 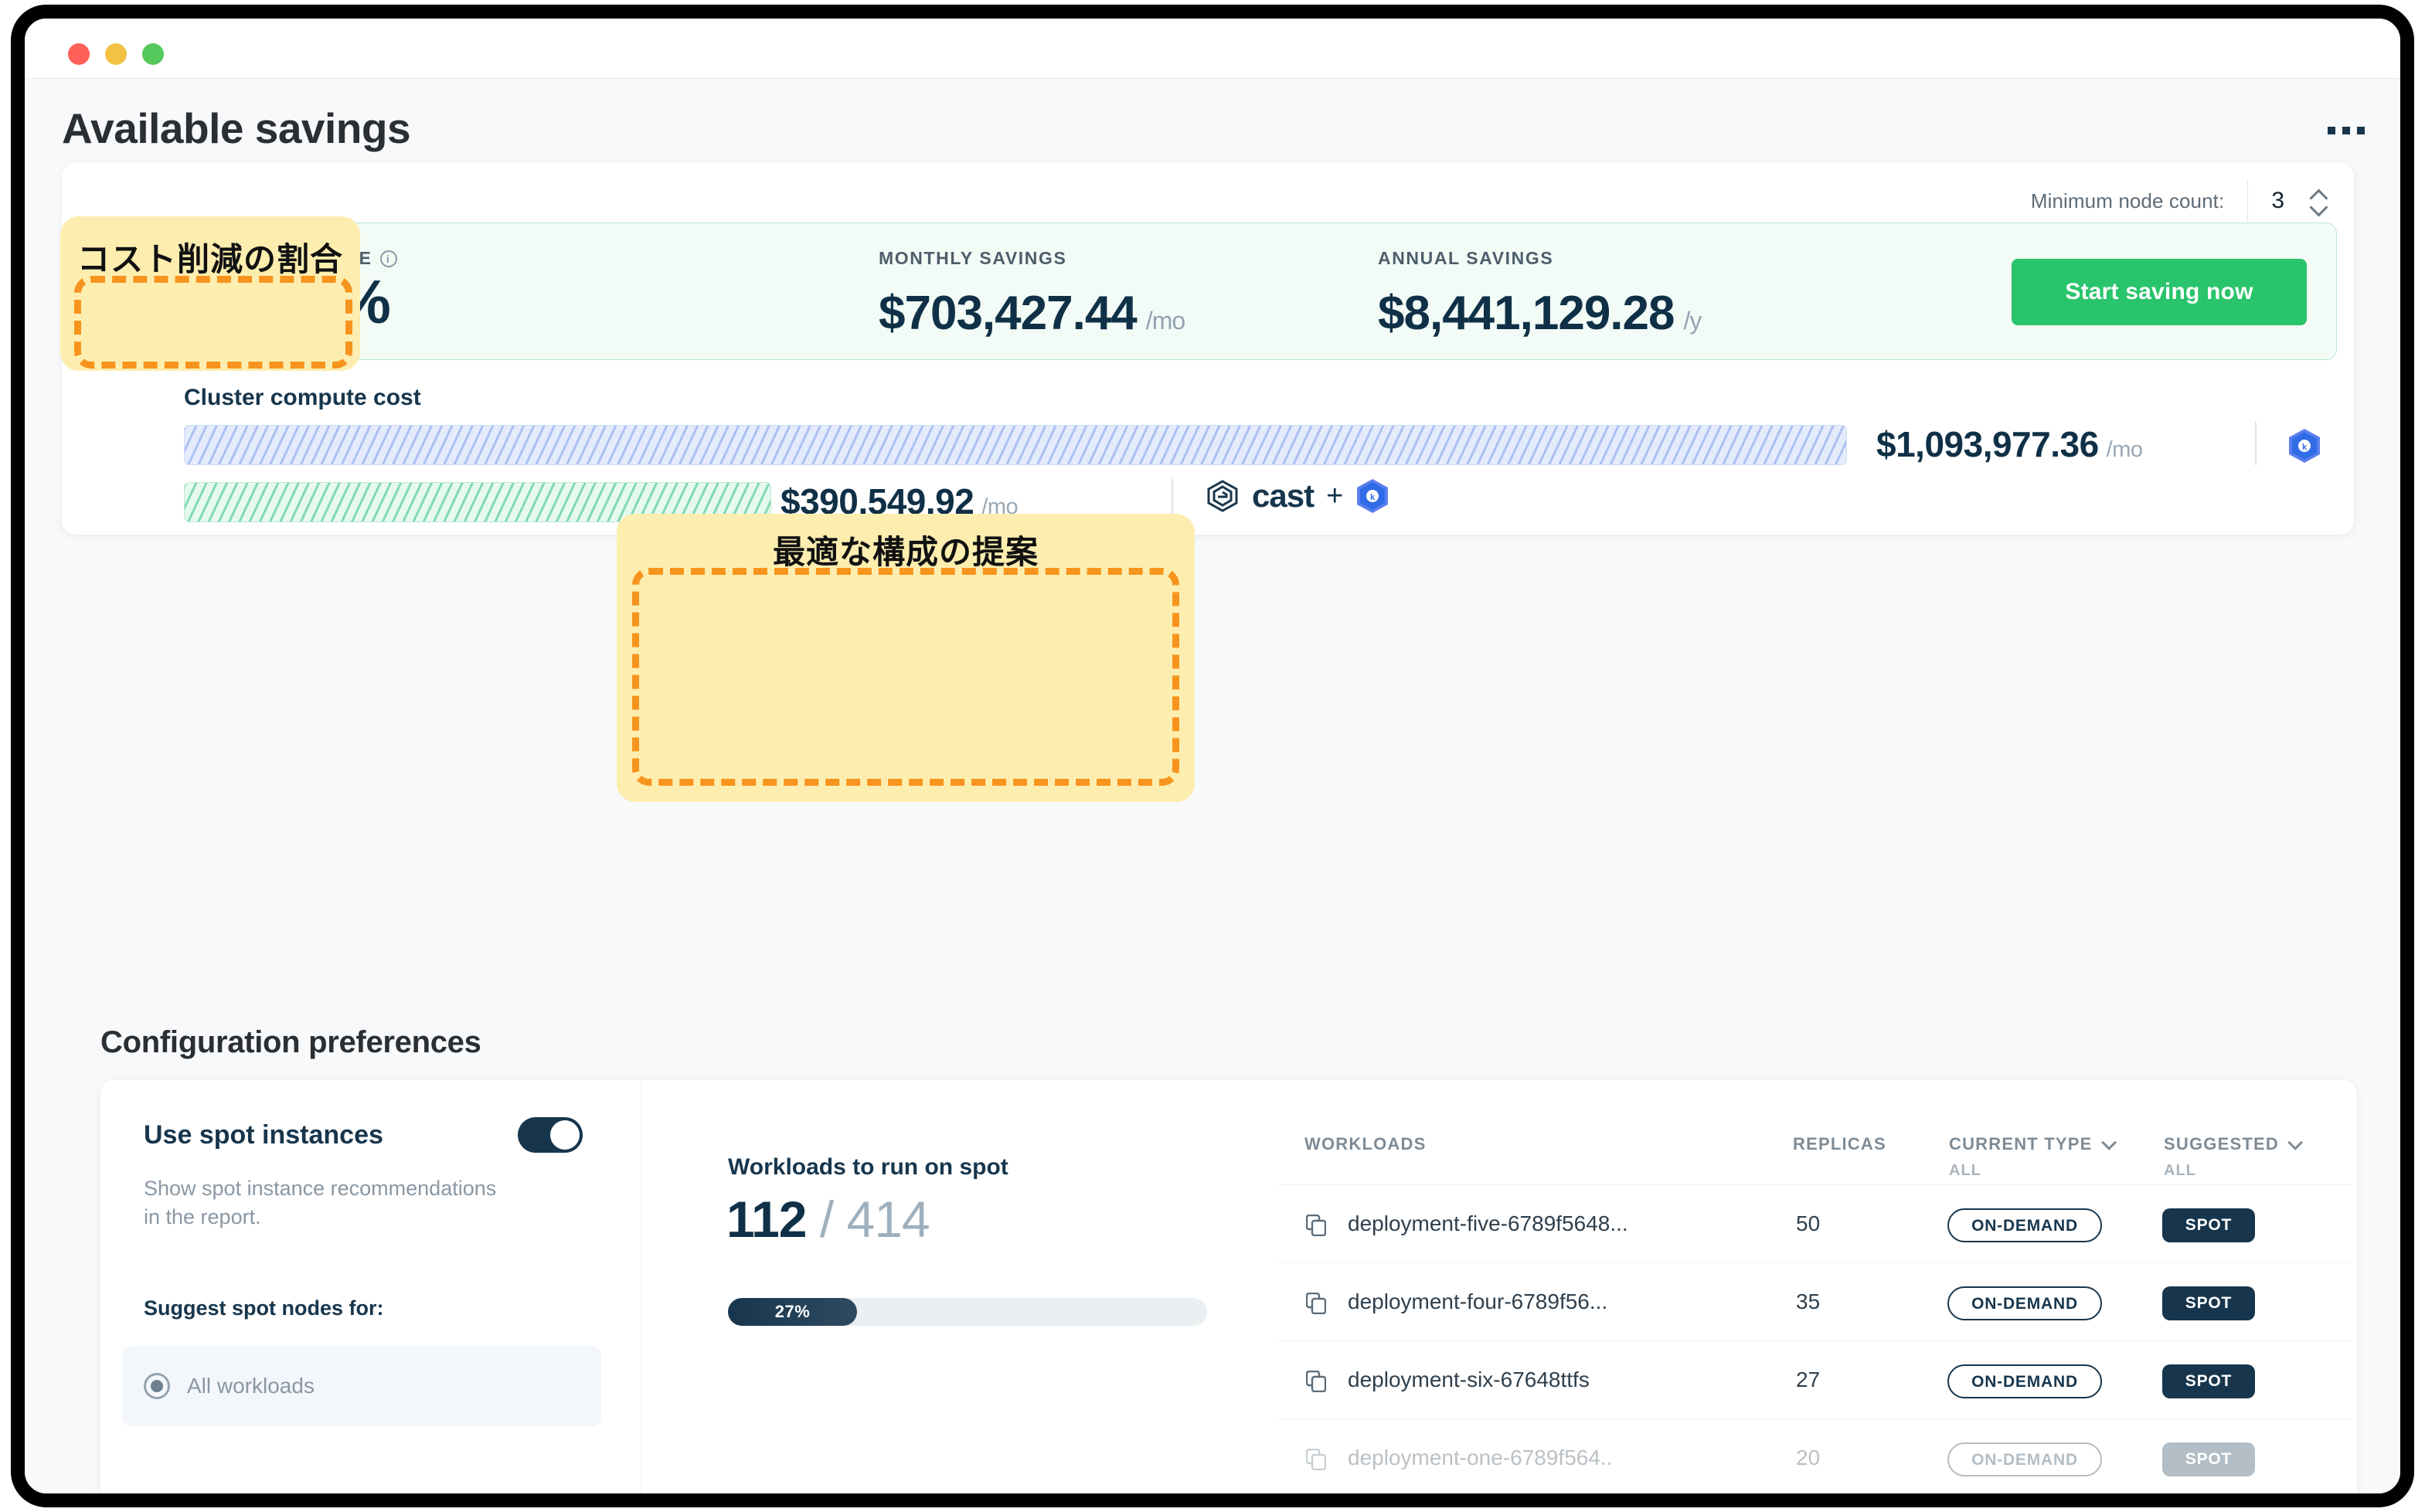 I want to click on radio-option-all-workloads: All workloads, so click(x=361, y=1386).